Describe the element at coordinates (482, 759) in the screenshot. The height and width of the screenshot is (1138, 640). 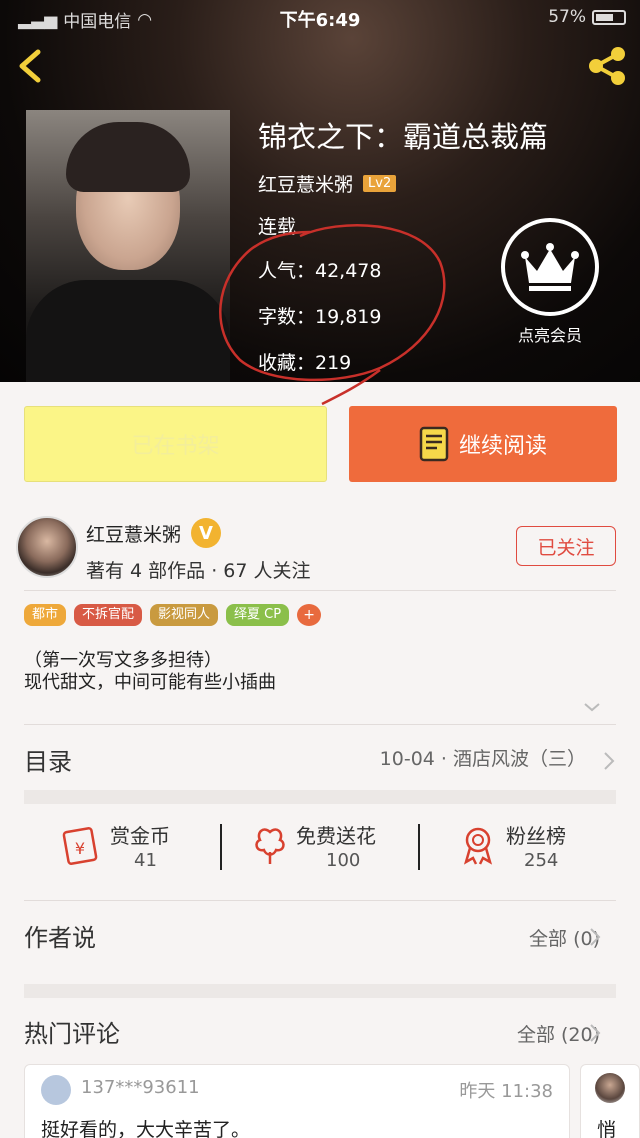
I see `latest-chapter: 10-04 · 酒店风波（三）` at that location.